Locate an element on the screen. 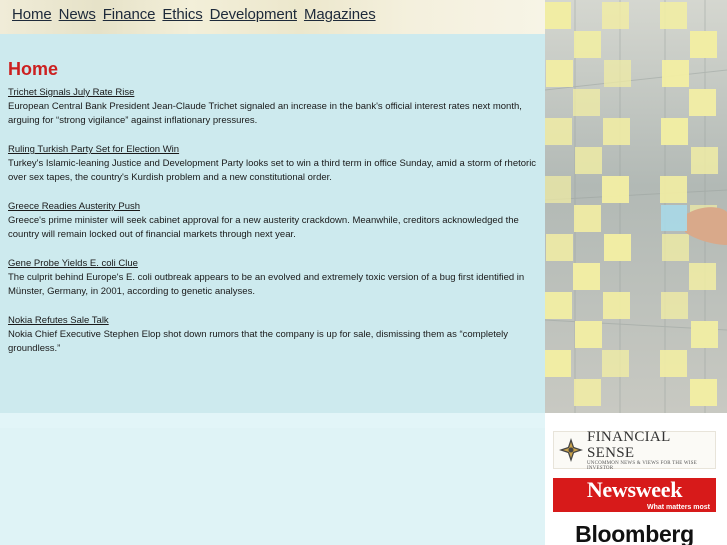 The height and width of the screenshot is (545, 727). nav-link-magazines: Magazines is located at coordinates (340, 14).